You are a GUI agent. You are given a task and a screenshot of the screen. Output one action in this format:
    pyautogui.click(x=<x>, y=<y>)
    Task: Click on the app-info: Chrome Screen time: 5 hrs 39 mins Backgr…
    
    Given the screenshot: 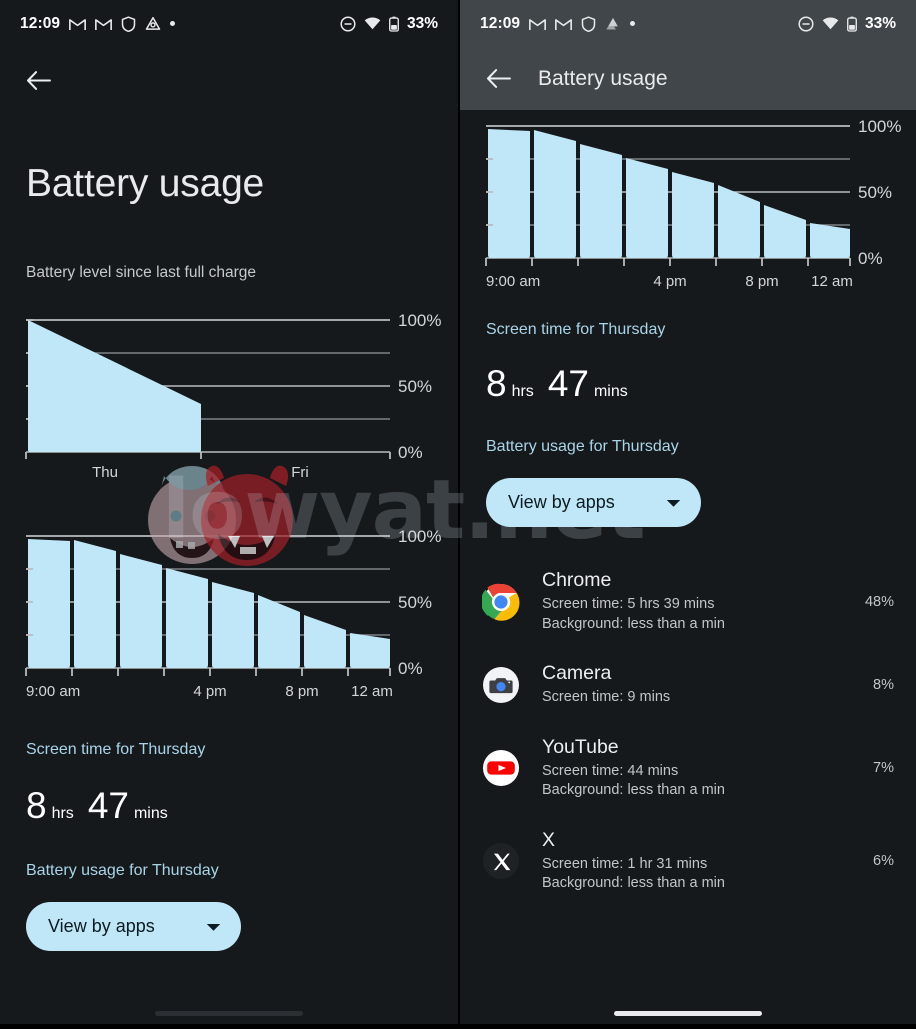 What is the action you would take?
    pyautogui.click(x=698, y=601)
    